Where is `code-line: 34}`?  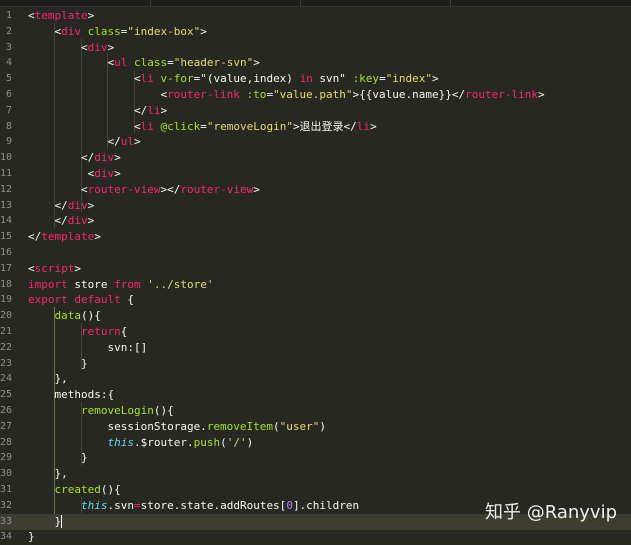 code-line: 34} is located at coordinates (315, 537).